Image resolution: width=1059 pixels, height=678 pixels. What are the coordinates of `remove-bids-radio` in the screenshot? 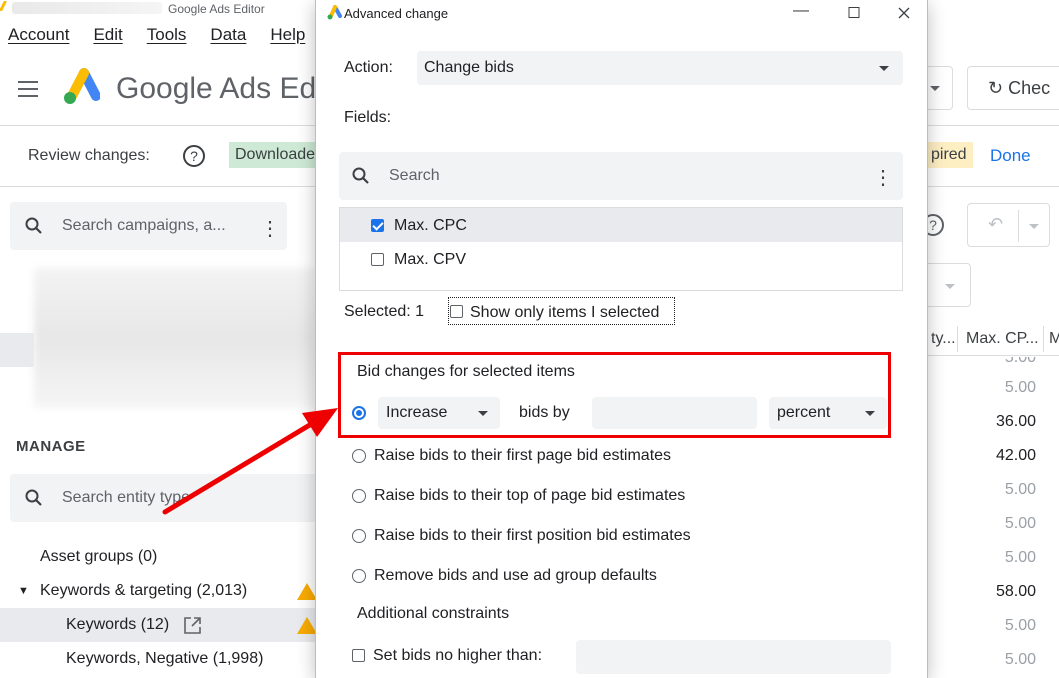 It's located at (359, 576).